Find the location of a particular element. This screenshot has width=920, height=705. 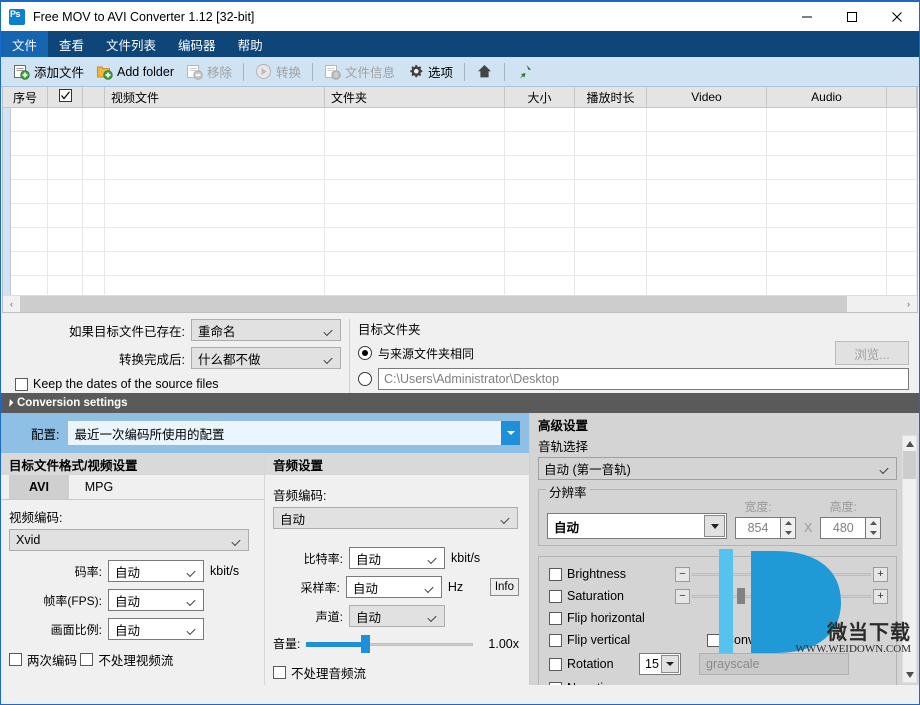

width-stepper is located at coordinates (788, 528).